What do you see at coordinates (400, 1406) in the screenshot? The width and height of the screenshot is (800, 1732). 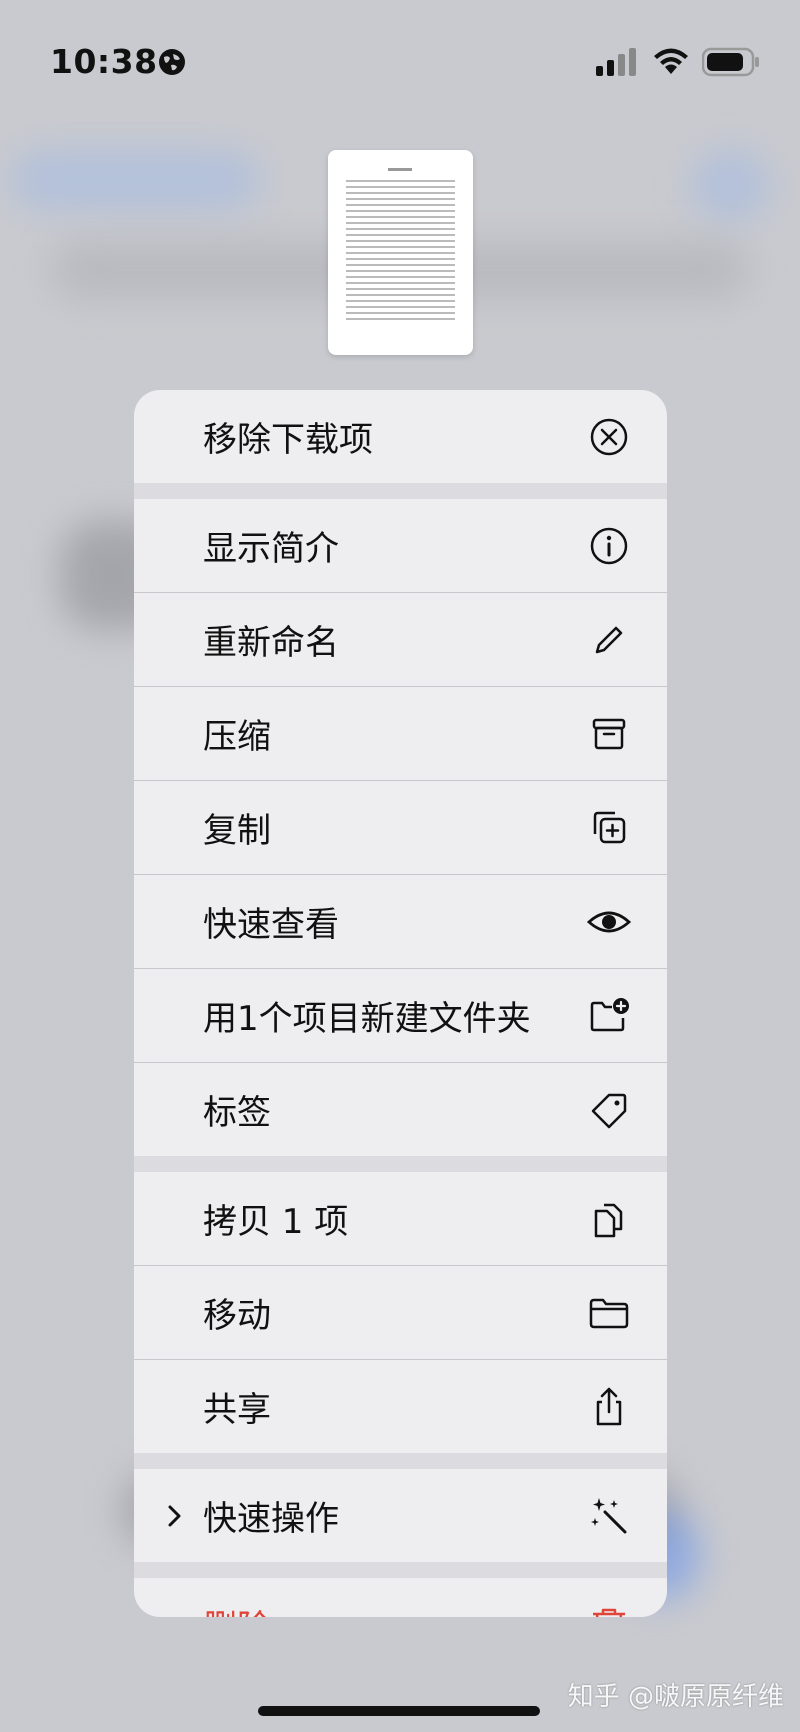 I see `share-menu-item: 共享` at bounding box center [400, 1406].